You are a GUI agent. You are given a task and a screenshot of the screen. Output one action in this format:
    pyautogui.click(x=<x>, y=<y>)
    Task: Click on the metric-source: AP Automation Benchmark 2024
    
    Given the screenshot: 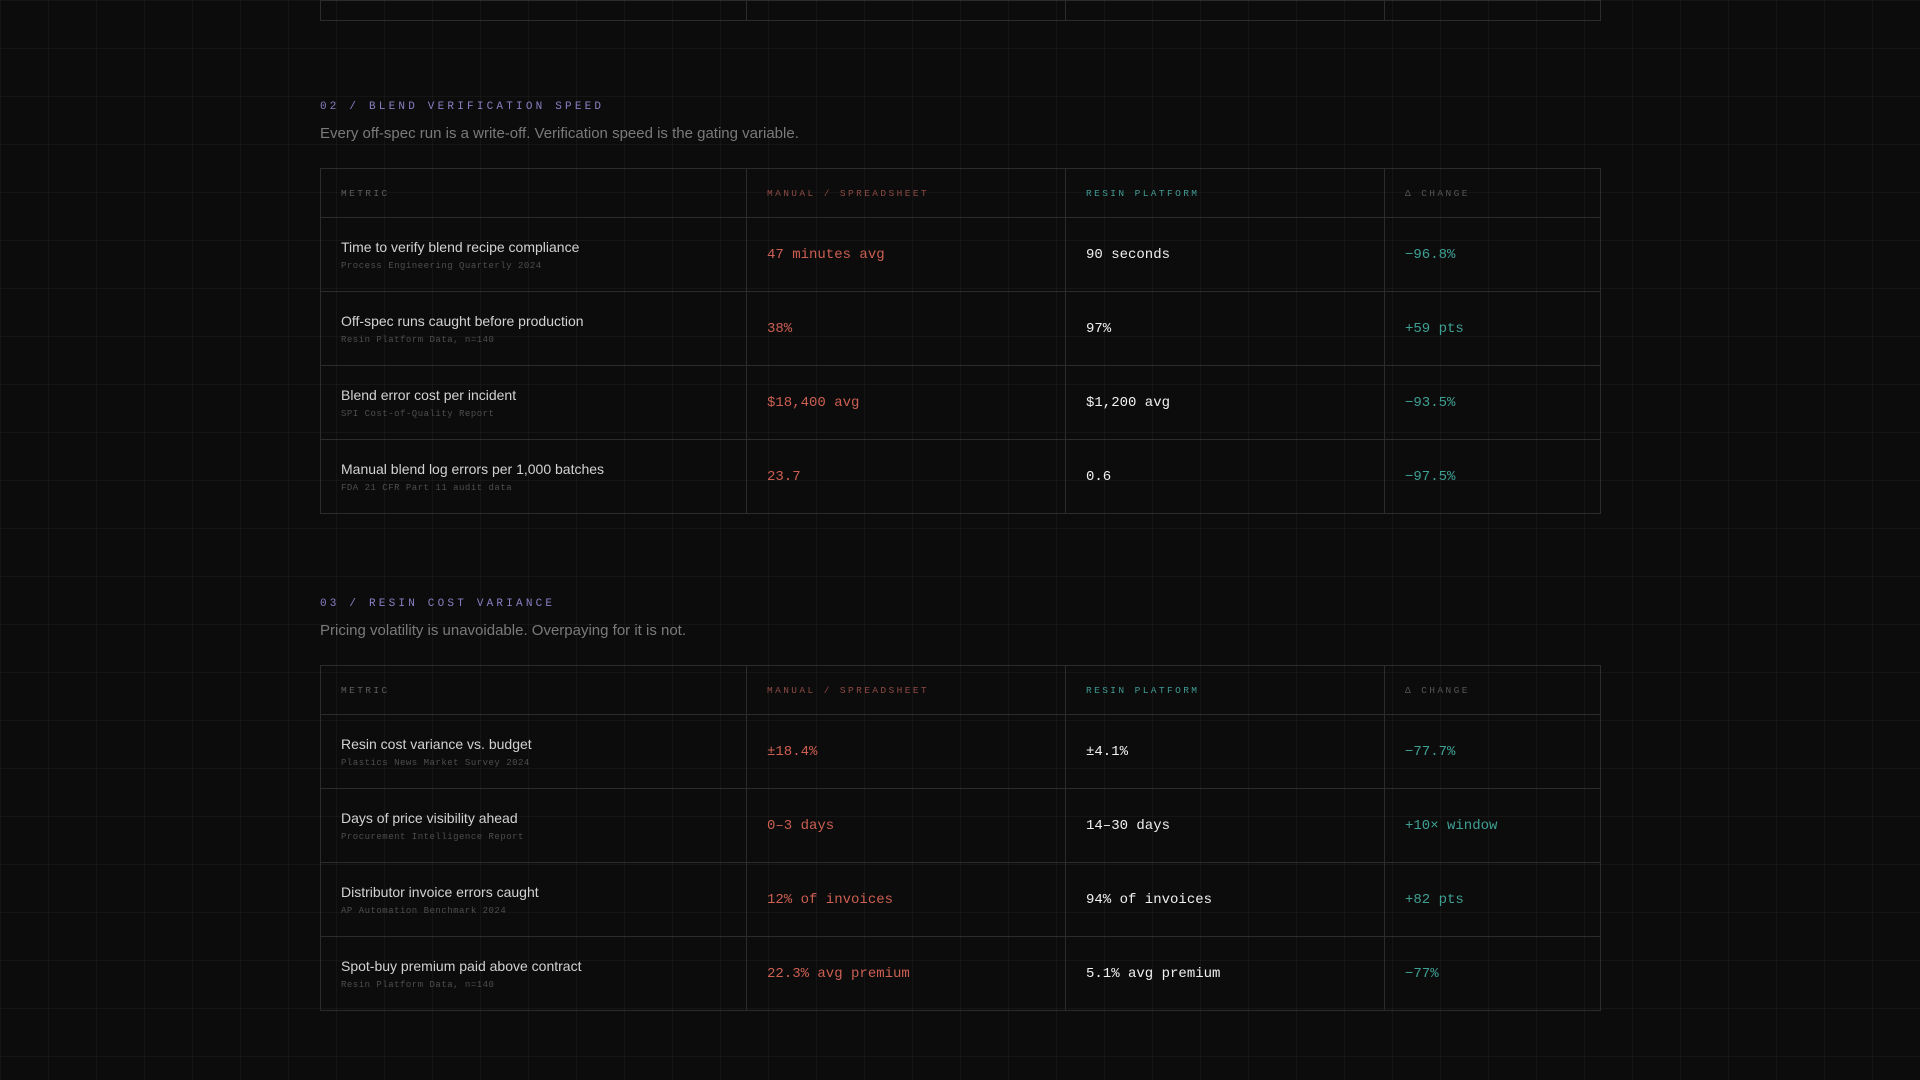 What is the action you would take?
    pyautogui.click(x=424, y=910)
    